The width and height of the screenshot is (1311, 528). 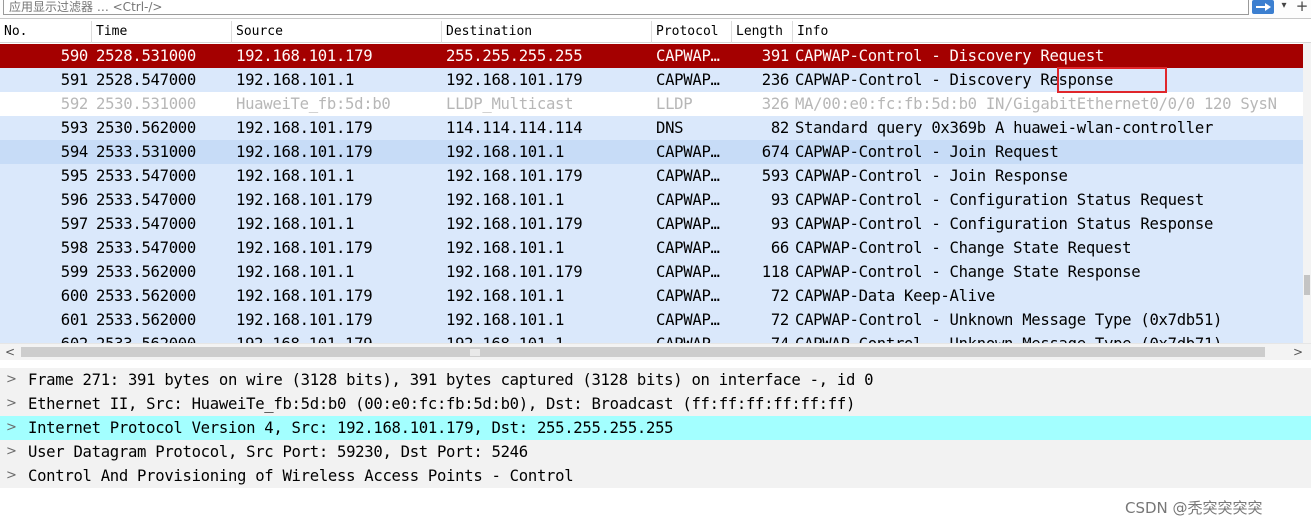 What do you see at coordinates (1302, 7) in the screenshot?
I see `add-filter-button-plus-icon: +` at bounding box center [1302, 7].